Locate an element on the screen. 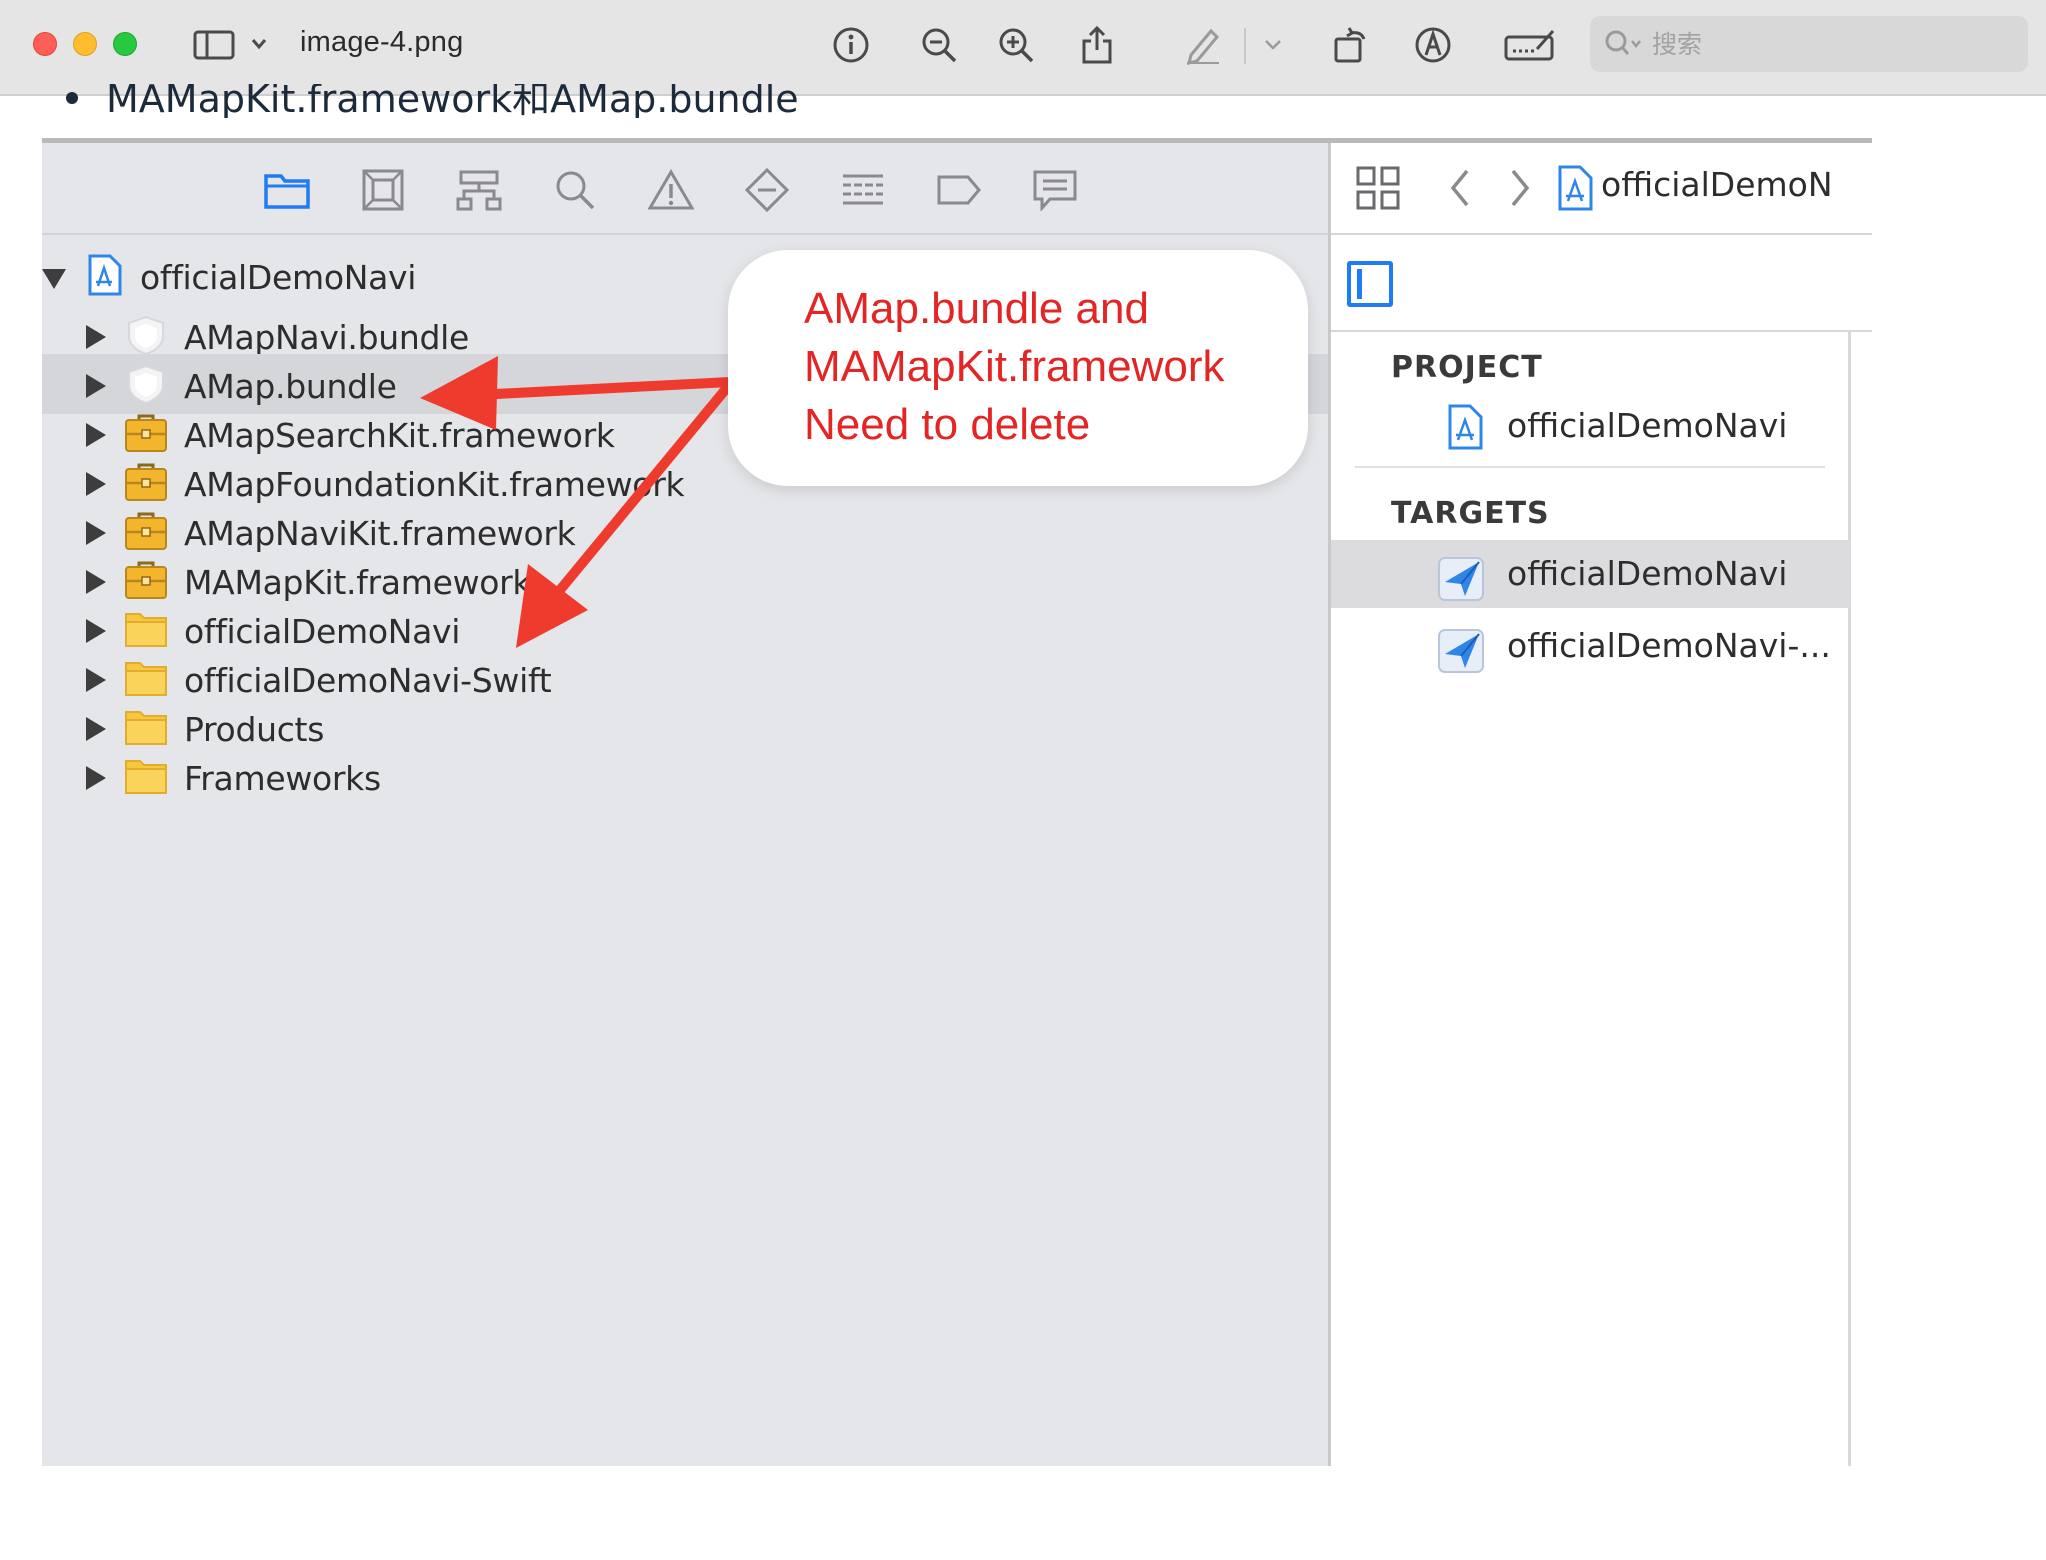 Image resolution: width=2046 pixels, height=1560 pixels. warning-icon is located at coordinates (671, 189).